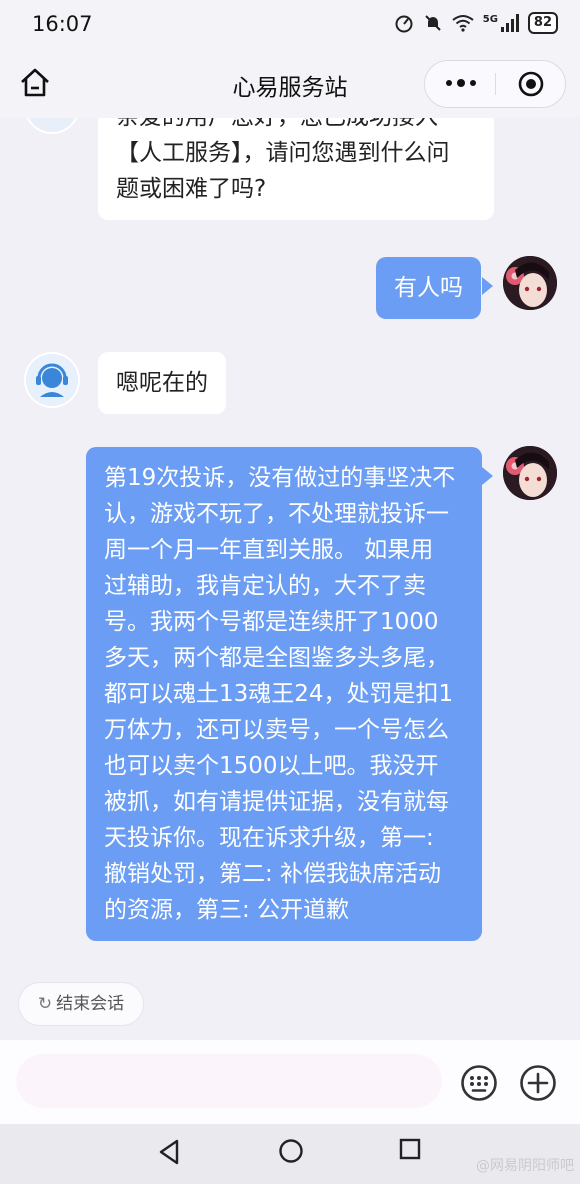 This screenshot has height=1184, width=580. I want to click on message-line: 【人工服务】，请问您遇到什么问, so click(283, 153).